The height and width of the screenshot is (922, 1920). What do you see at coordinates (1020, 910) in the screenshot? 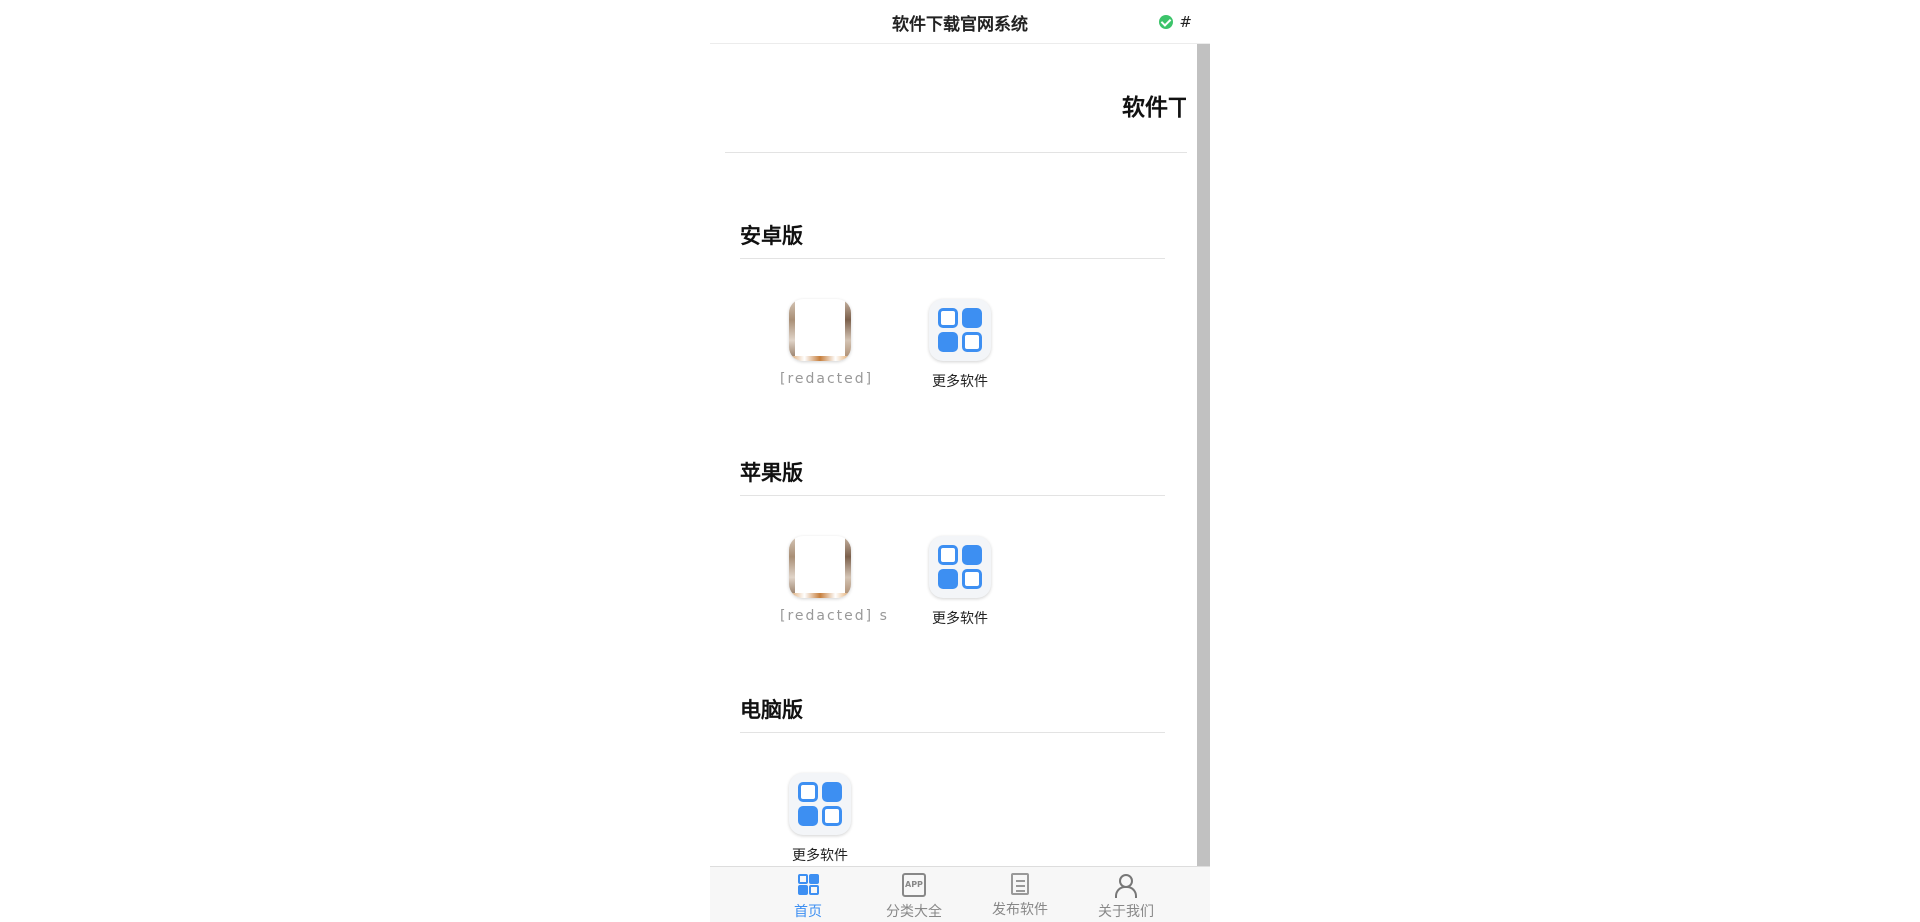
I see `tab-label: 发布软件` at bounding box center [1020, 910].